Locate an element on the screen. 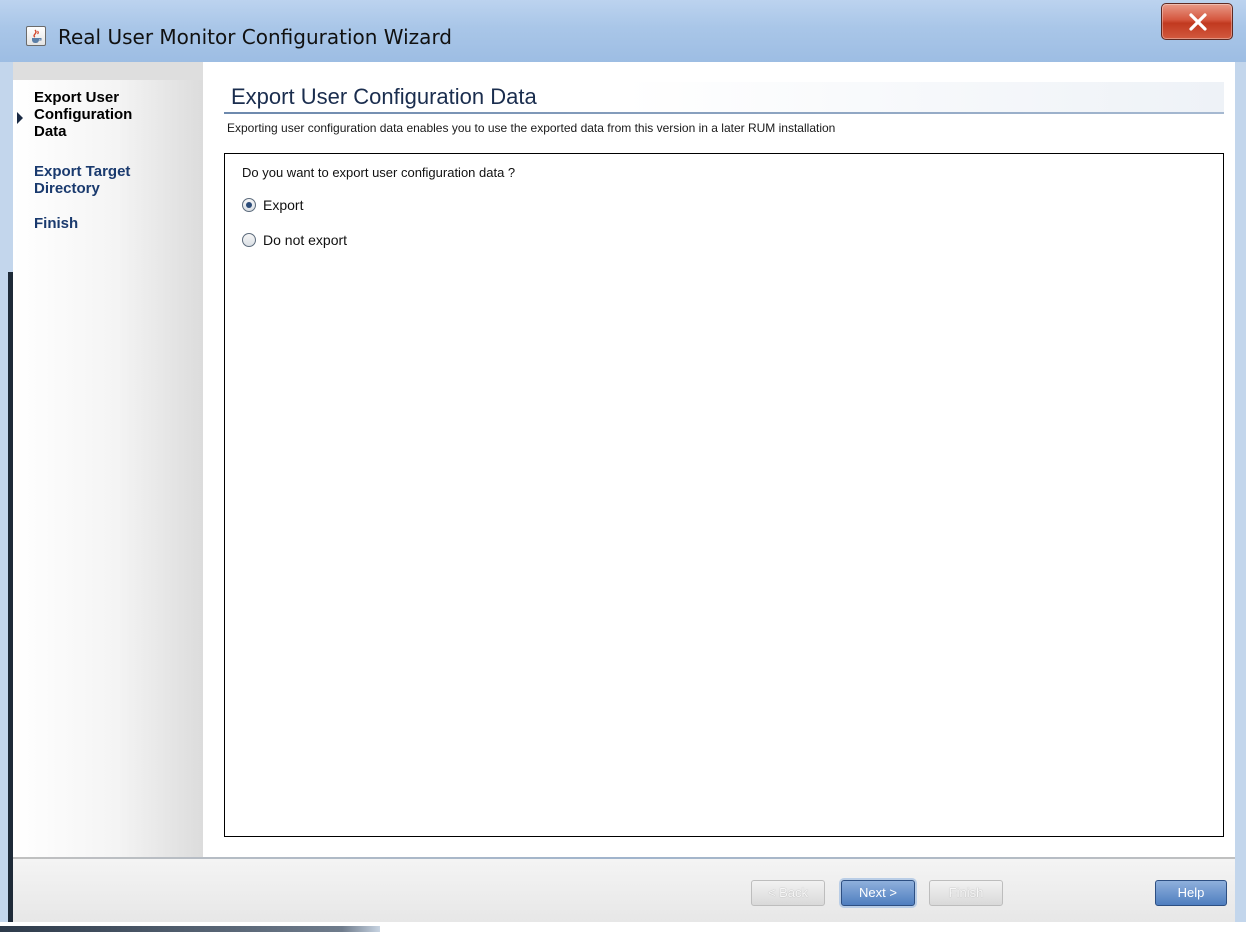 This screenshot has width=1246, height=932. button-bar is located at coordinates (624, 890).